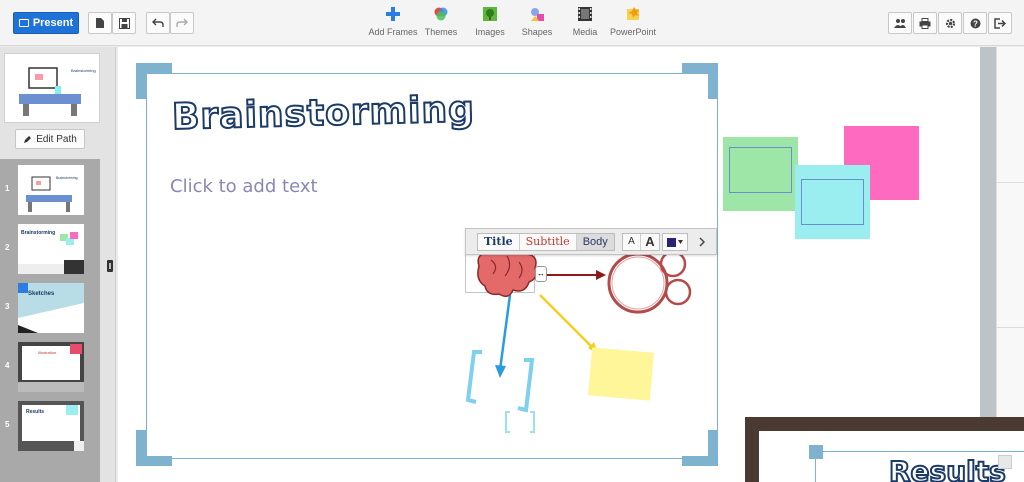  I want to click on font-size-group: A A, so click(641, 242).